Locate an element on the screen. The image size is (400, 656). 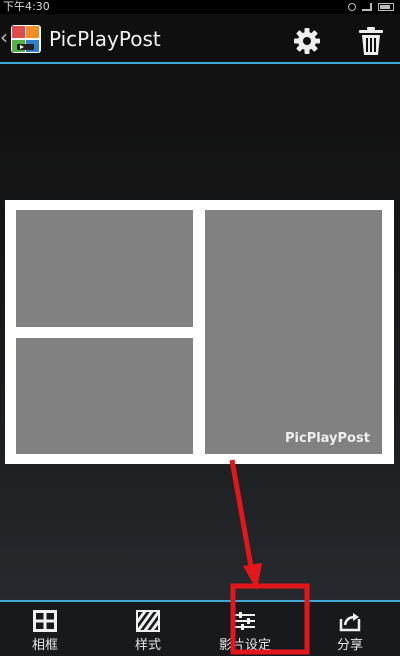
app-logo-icon is located at coordinates (26, 39).